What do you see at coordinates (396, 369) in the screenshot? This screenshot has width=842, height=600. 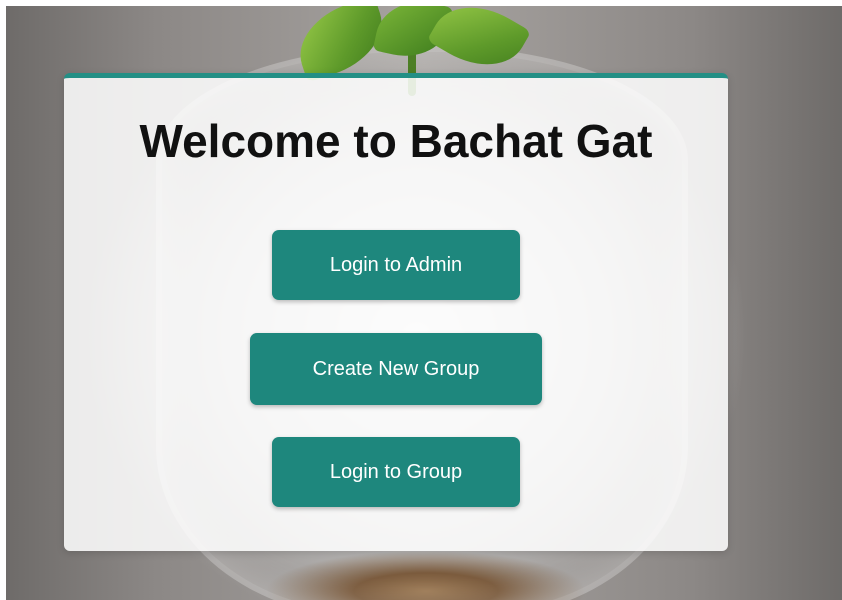 I see `create-new-group-button: Create New Group` at bounding box center [396, 369].